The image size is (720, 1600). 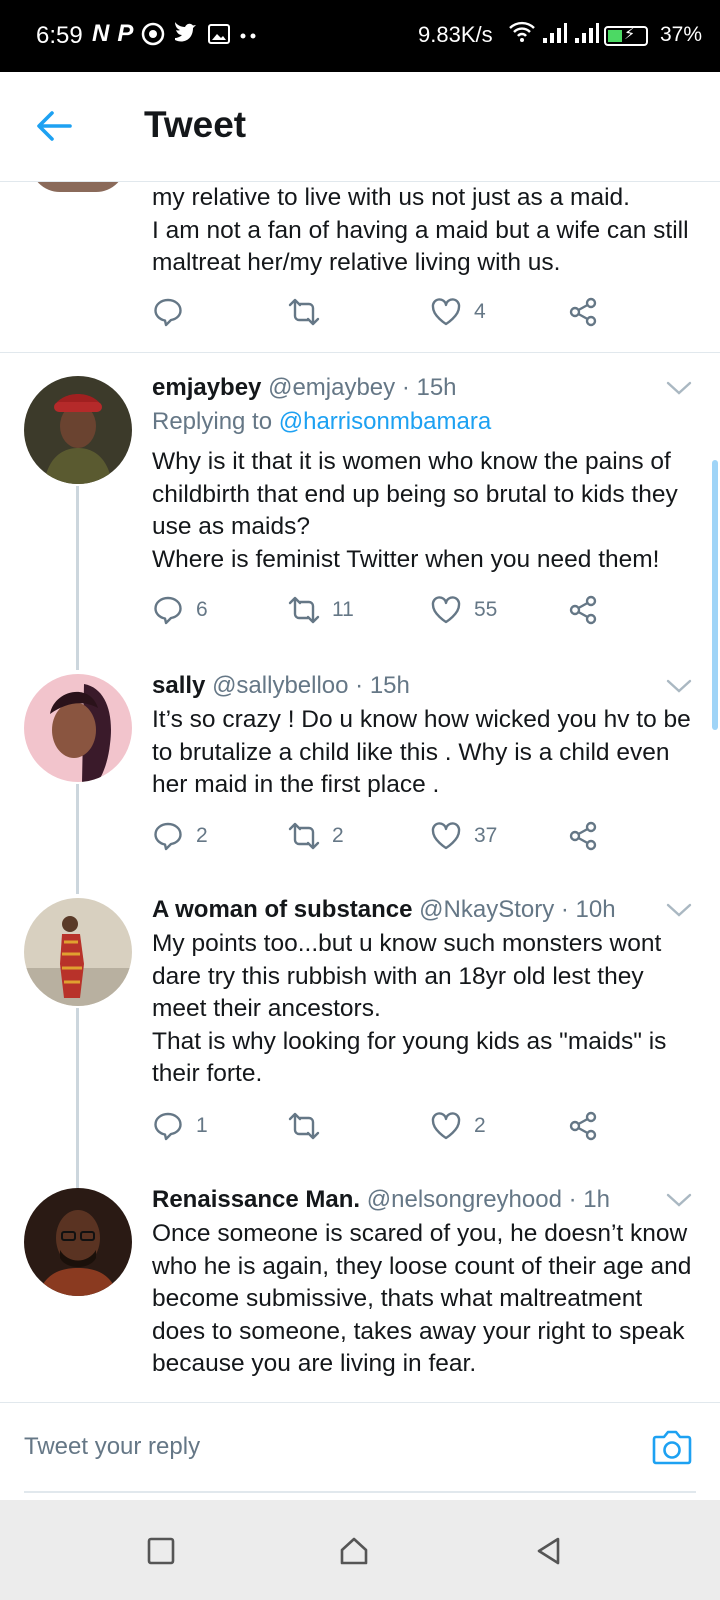 I want to click on netflix-notification-icon: N, so click(x=101, y=33).